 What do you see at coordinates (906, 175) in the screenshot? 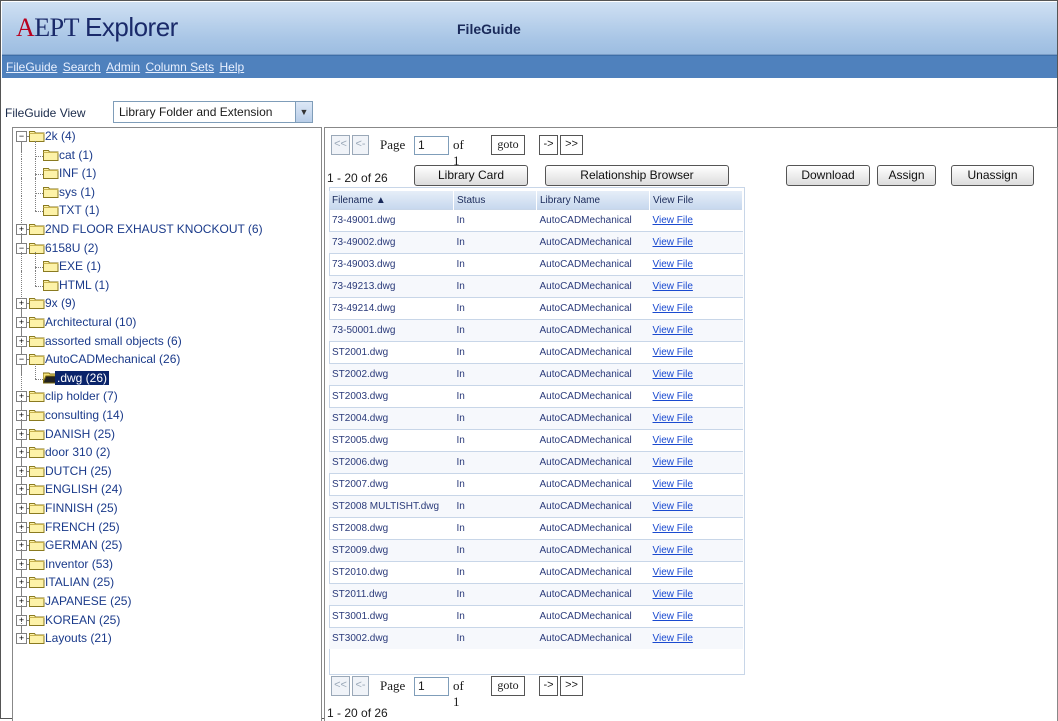
I see `assign-button: Assign` at bounding box center [906, 175].